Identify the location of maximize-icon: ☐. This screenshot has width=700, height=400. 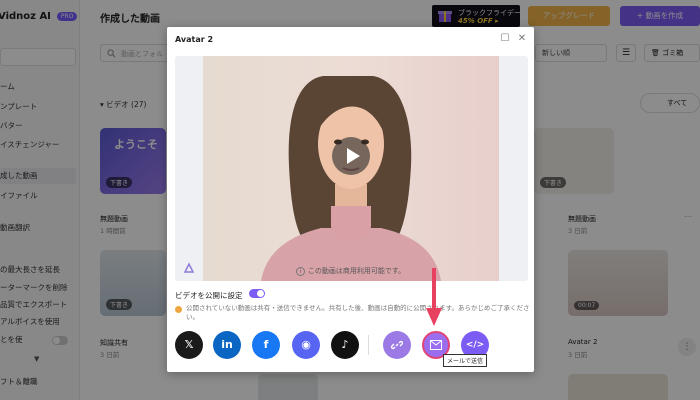
(505, 39).